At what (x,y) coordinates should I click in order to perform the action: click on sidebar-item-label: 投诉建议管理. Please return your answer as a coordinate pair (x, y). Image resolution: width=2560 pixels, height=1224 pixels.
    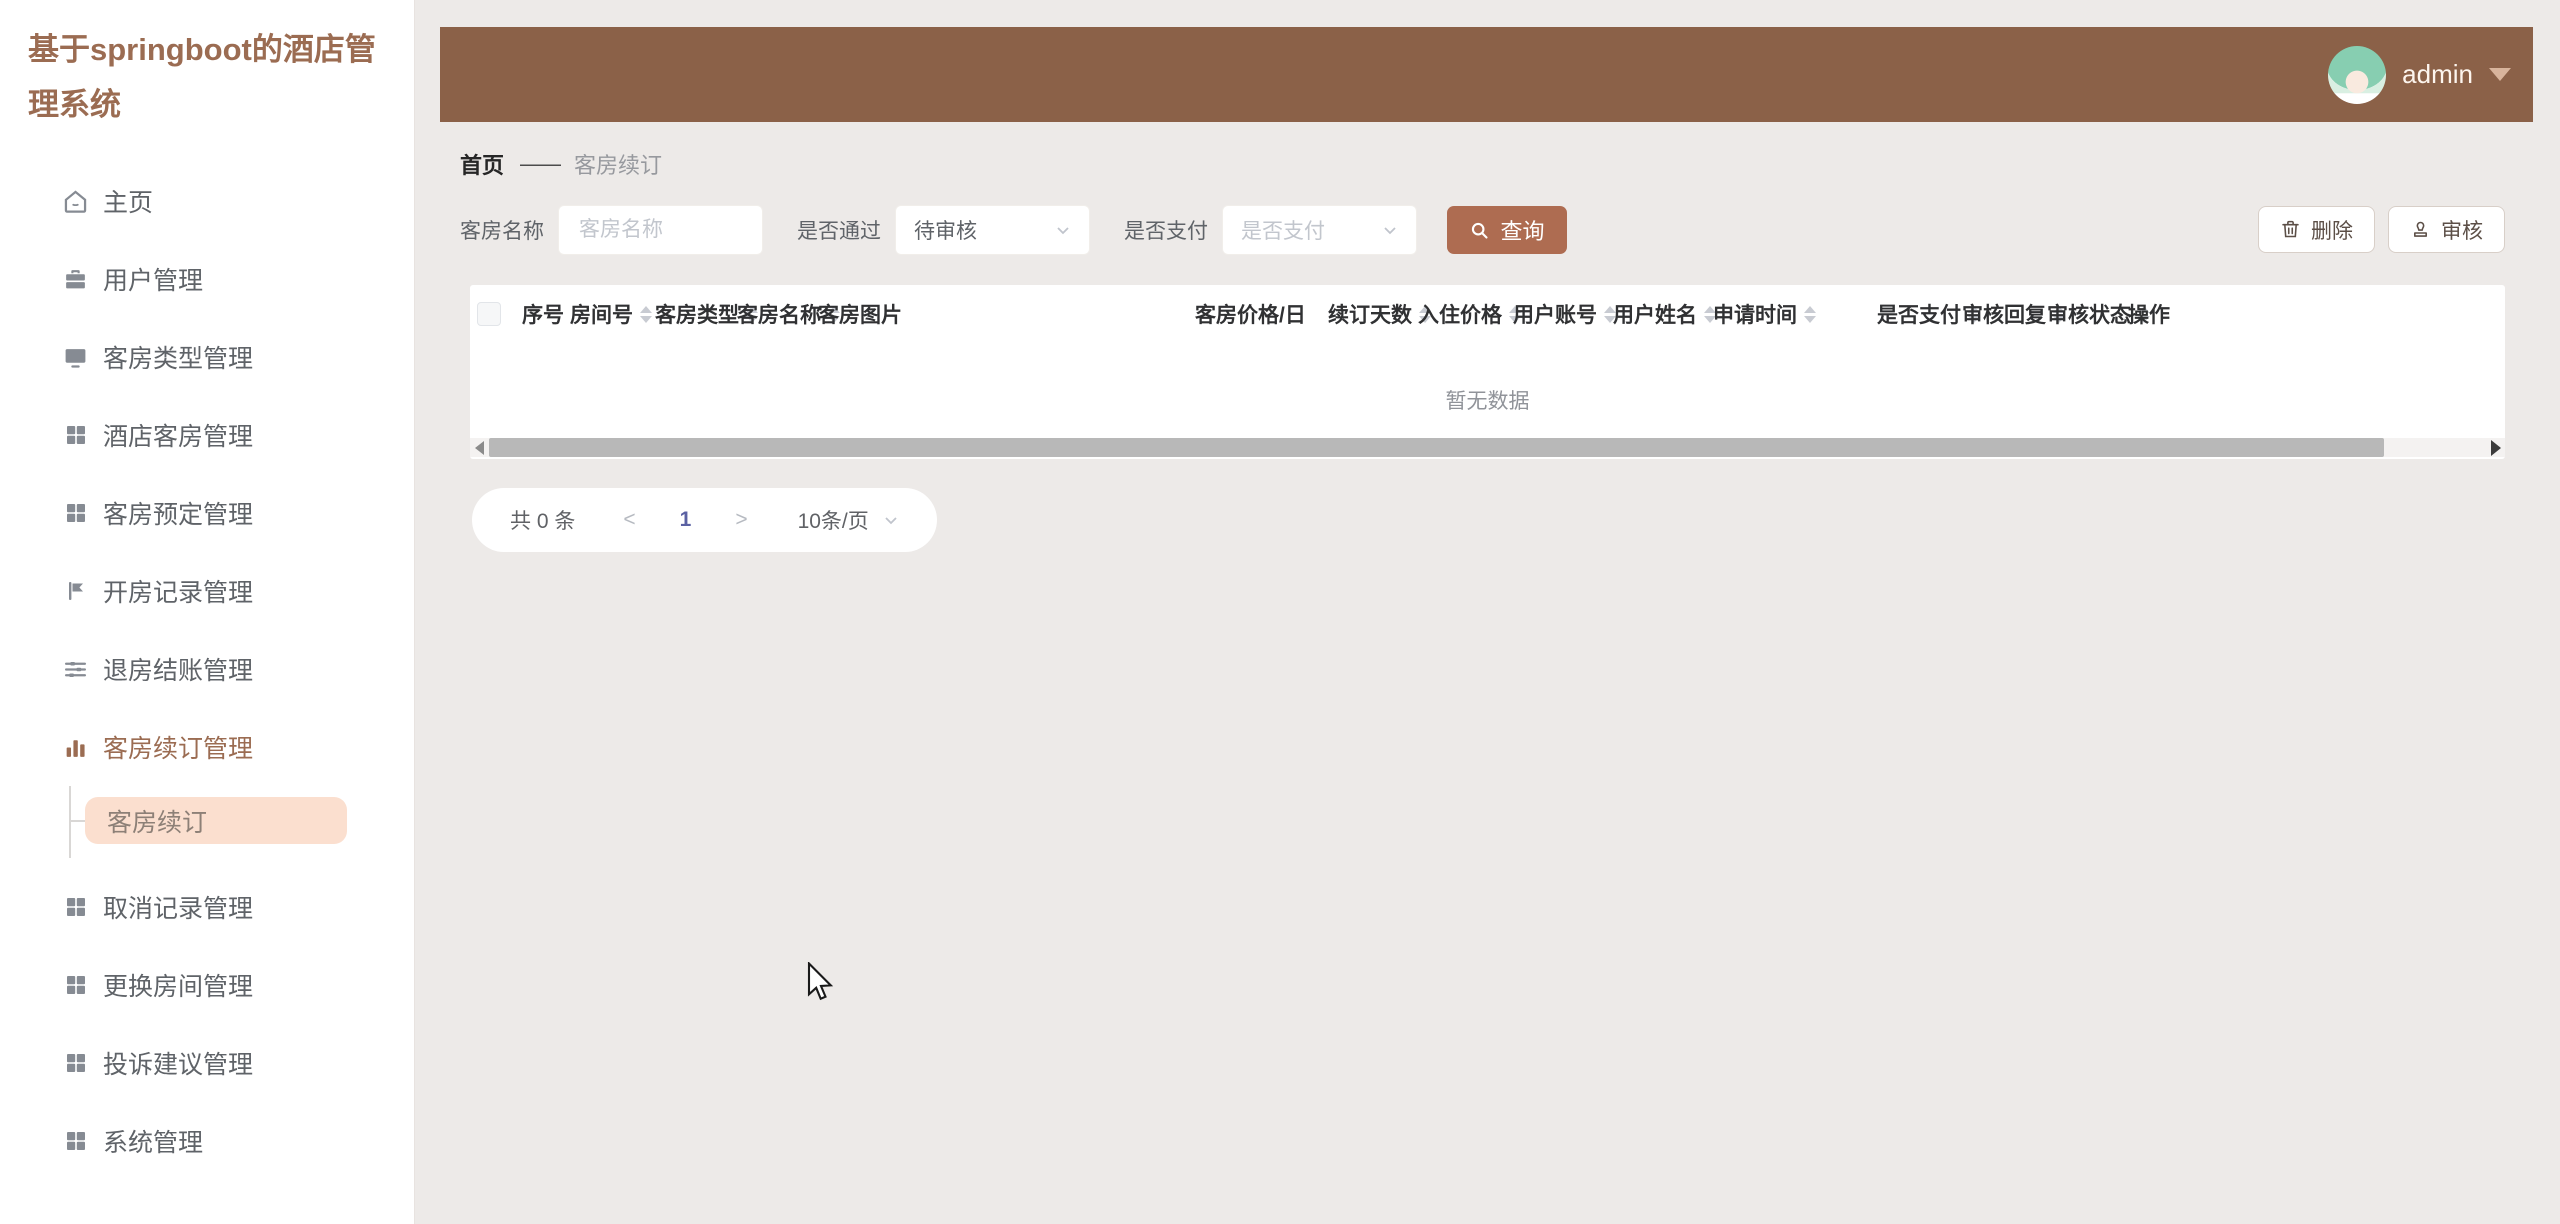
    Looking at the image, I should click on (178, 1065).